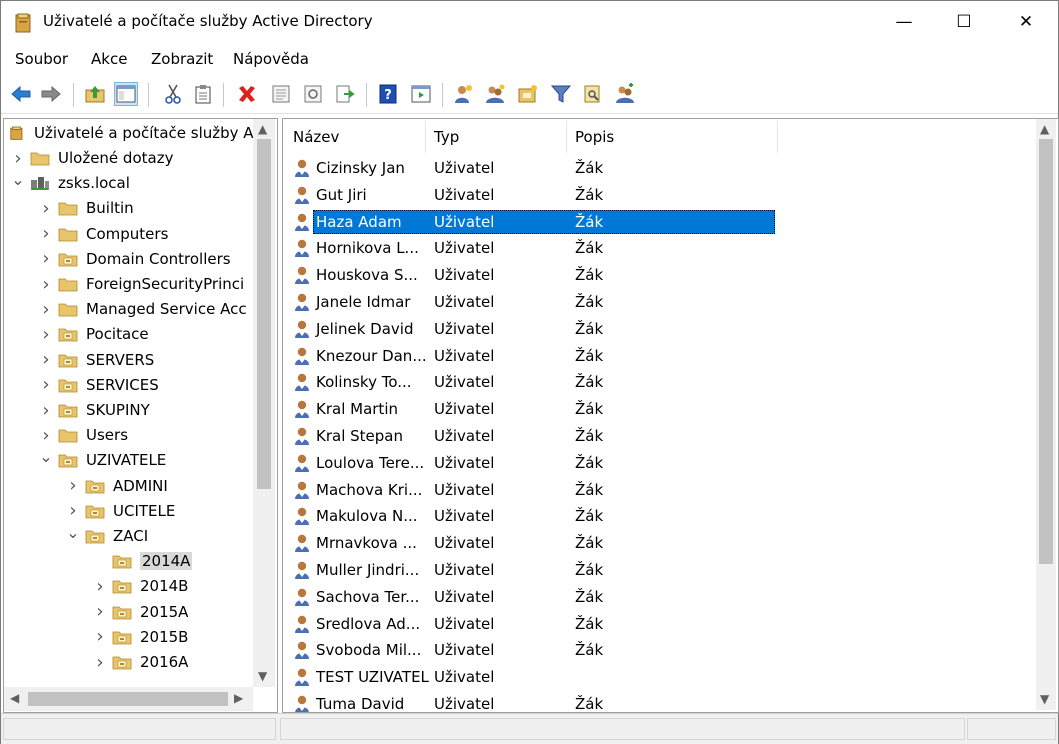  I want to click on list-row: TEST UZIVATEL Uživatel, so click(659, 677).